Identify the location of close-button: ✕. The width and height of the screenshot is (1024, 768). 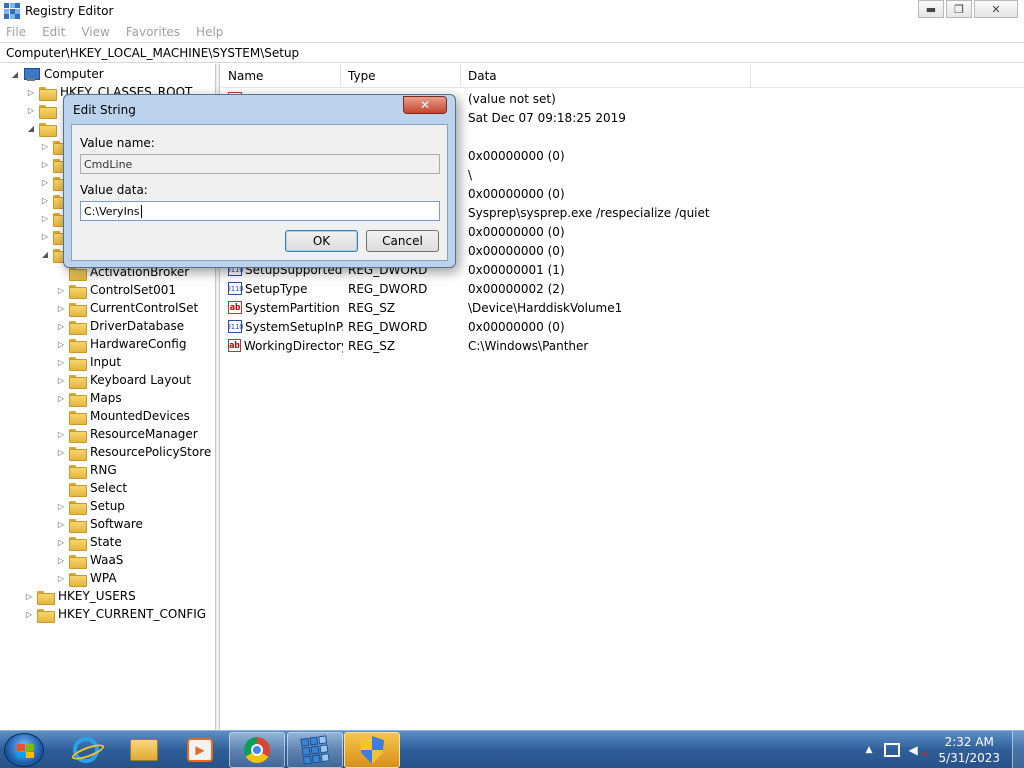
(996, 9).